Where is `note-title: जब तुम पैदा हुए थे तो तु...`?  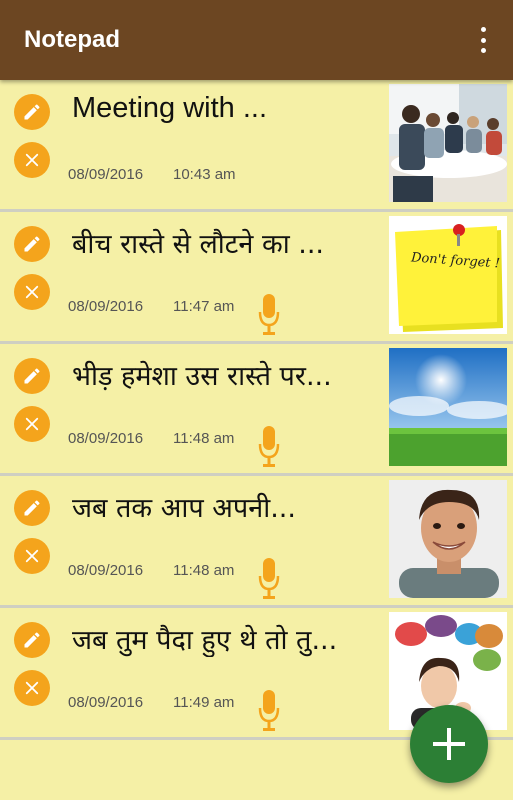
note-title: जब तुम पैदा हुए थे तो तु... is located at coordinates (205, 640).